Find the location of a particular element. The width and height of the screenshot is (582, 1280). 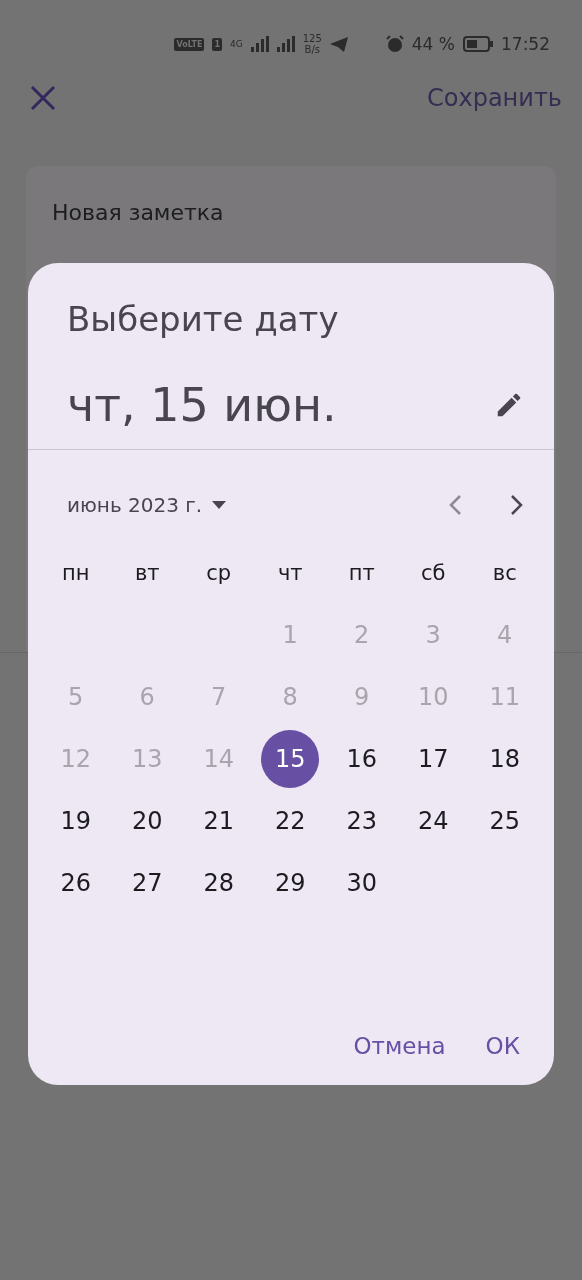

speed-value: 125 is located at coordinates (312, 38).